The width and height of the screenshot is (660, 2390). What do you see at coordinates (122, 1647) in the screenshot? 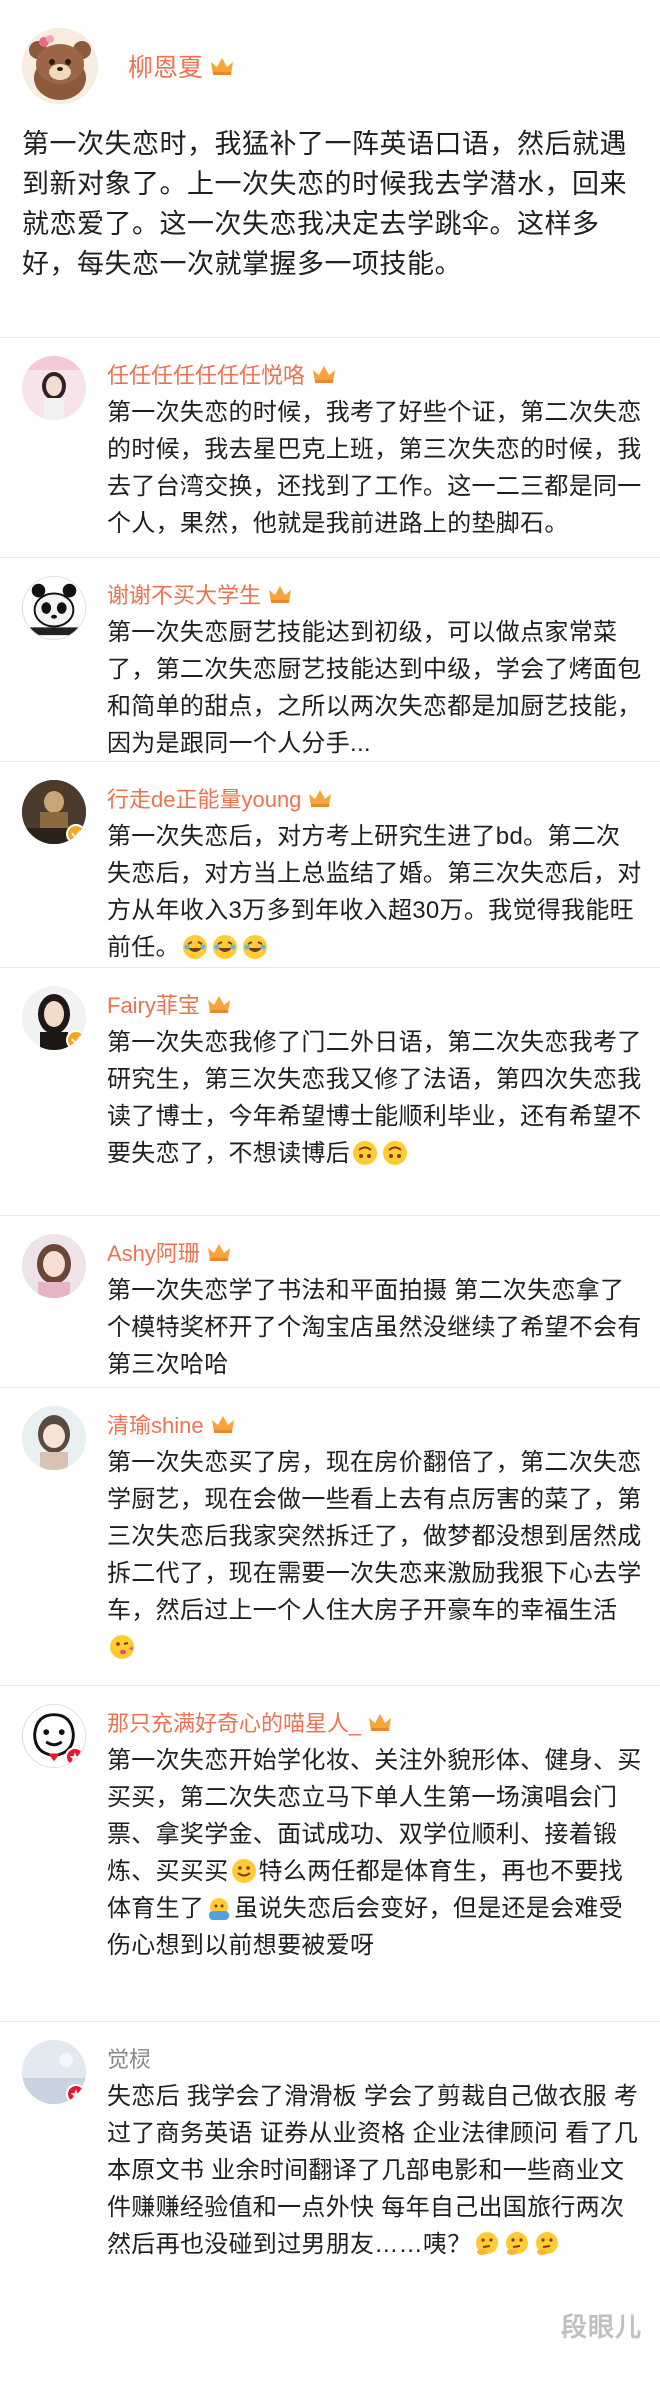
I see `kissing-face-emoji-icon` at bounding box center [122, 1647].